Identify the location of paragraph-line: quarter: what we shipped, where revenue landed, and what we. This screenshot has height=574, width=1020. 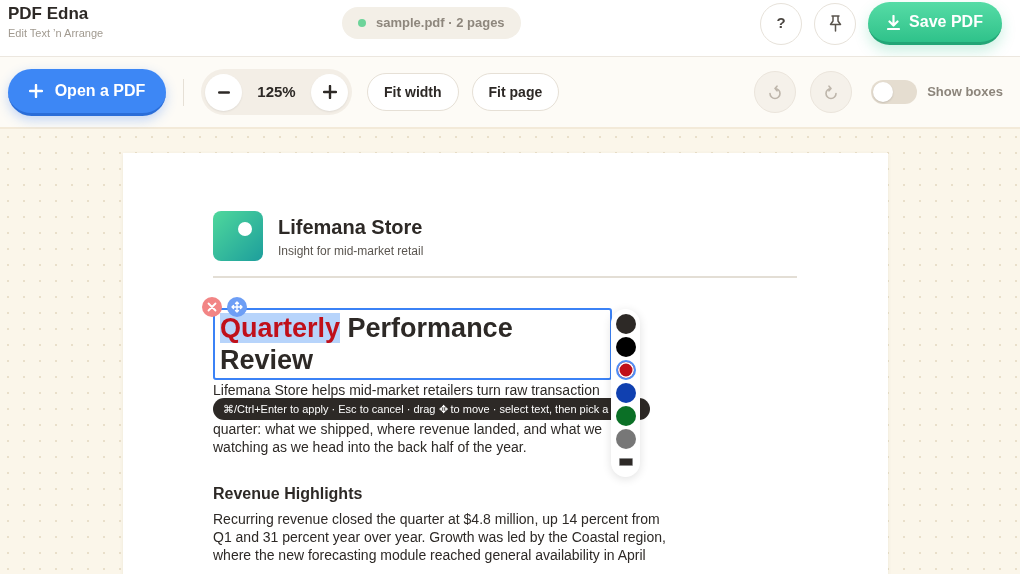
(408, 429).